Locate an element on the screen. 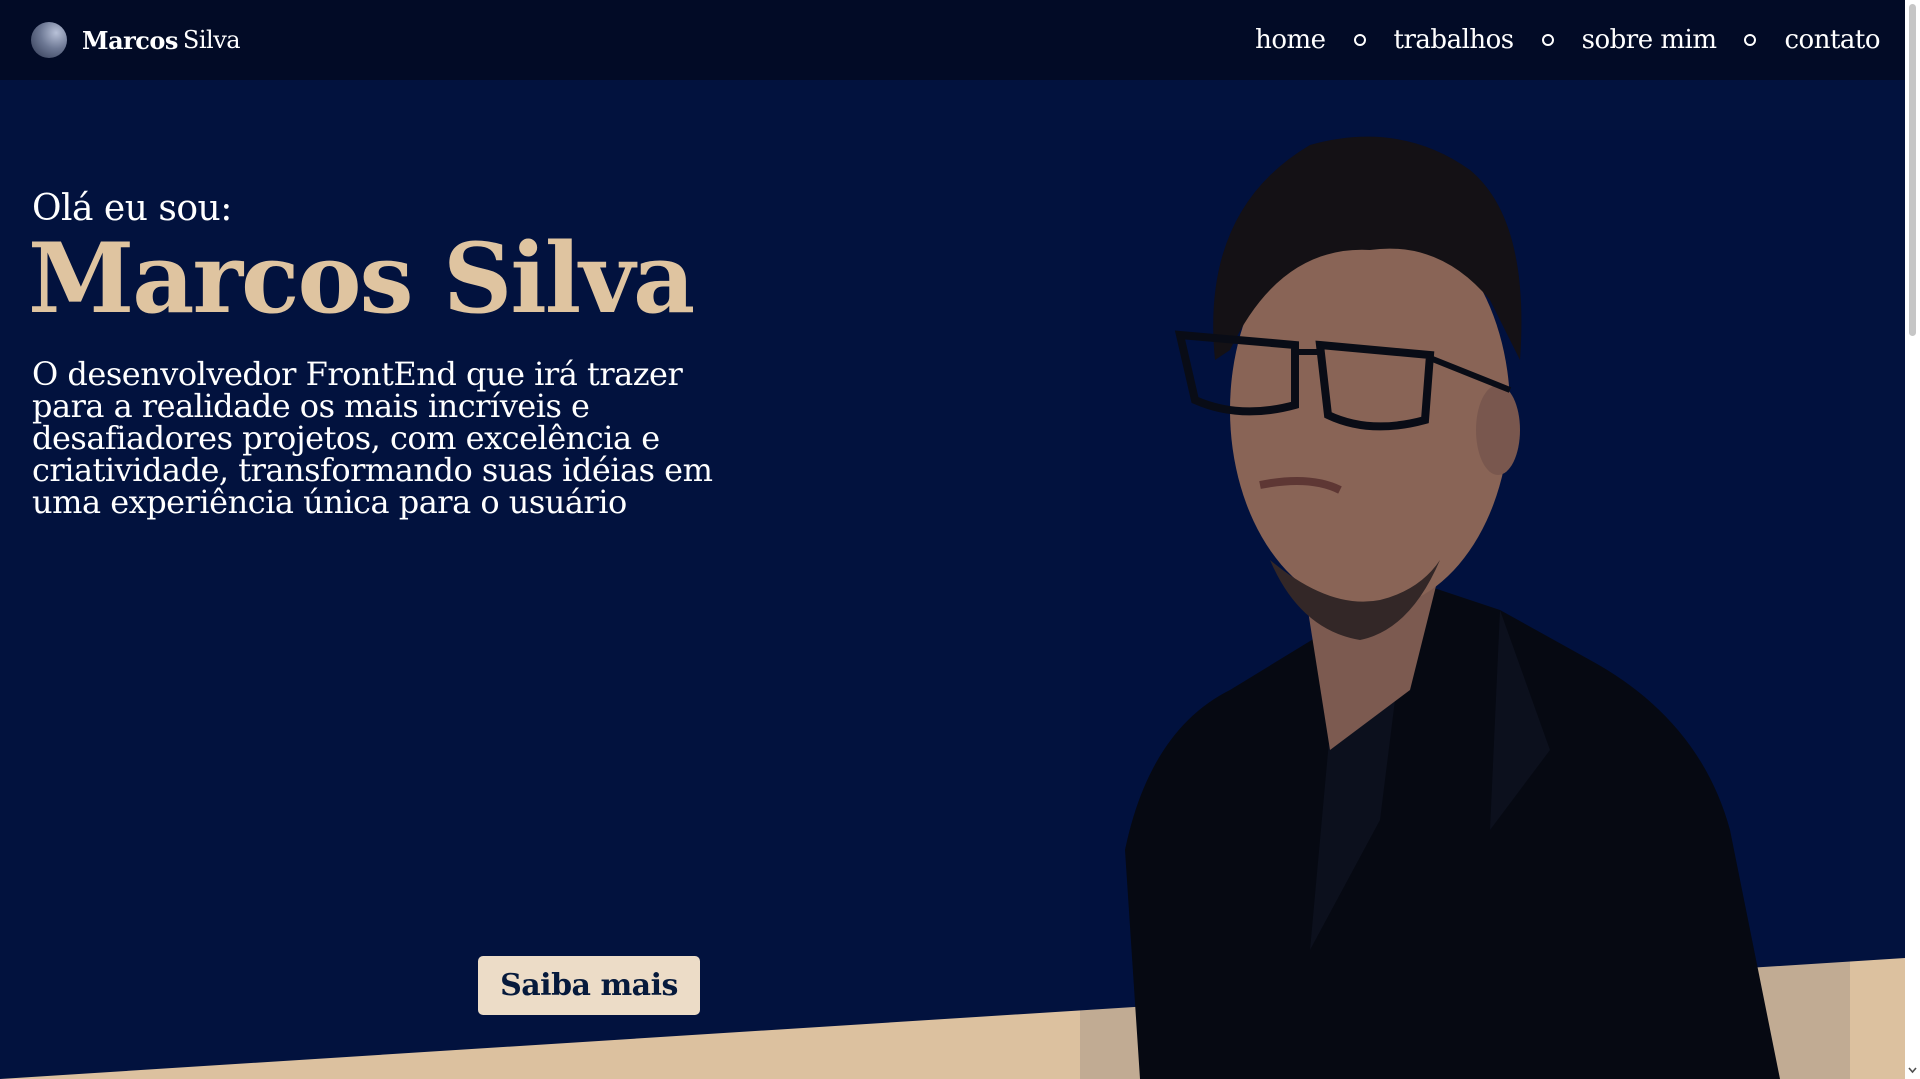  scrollbar-thumb is located at coordinates (1912, 170).